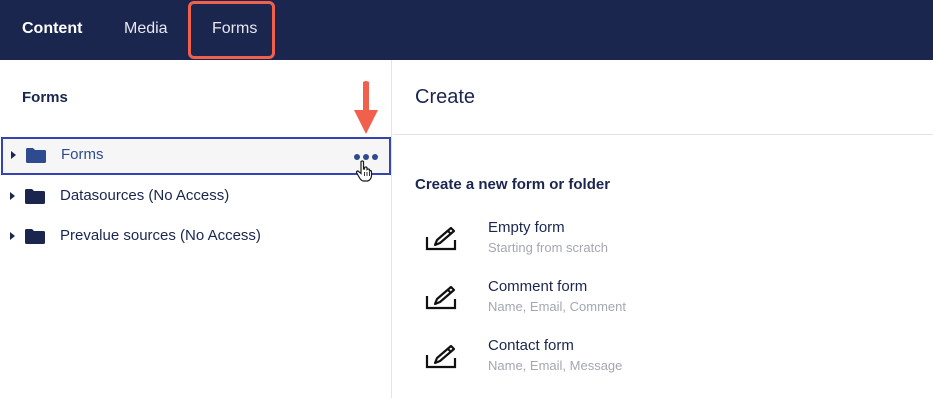 This screenshot has width=933, height=398. Describe the element at coordinates (82, 154) in the screenshot. I see `tree-item-label: Forms` at that location.